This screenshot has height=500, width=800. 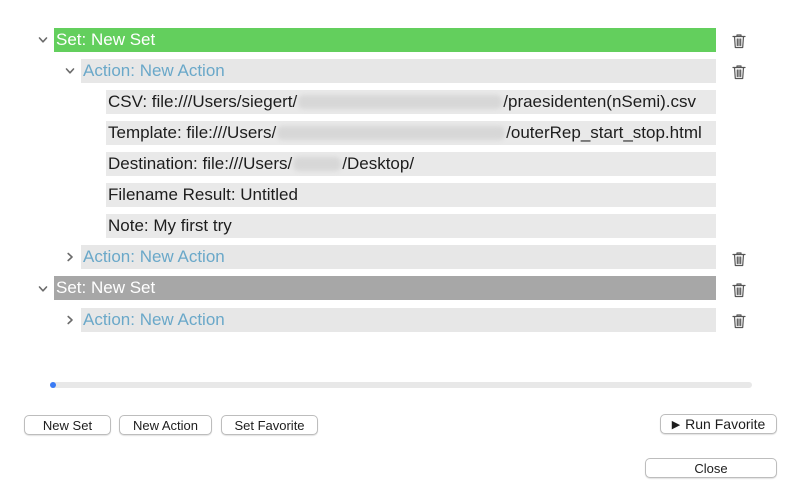 What do you see at coordinates (676, 424) in the screenshot?
I see `play-icon: ▶` at bounding box center [676, 424].